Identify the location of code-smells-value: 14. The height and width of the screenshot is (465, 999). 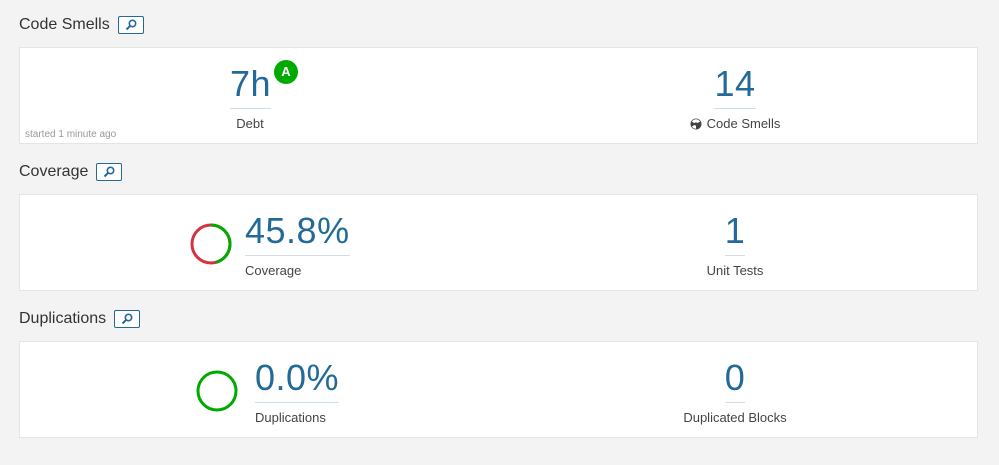
(735, 86).